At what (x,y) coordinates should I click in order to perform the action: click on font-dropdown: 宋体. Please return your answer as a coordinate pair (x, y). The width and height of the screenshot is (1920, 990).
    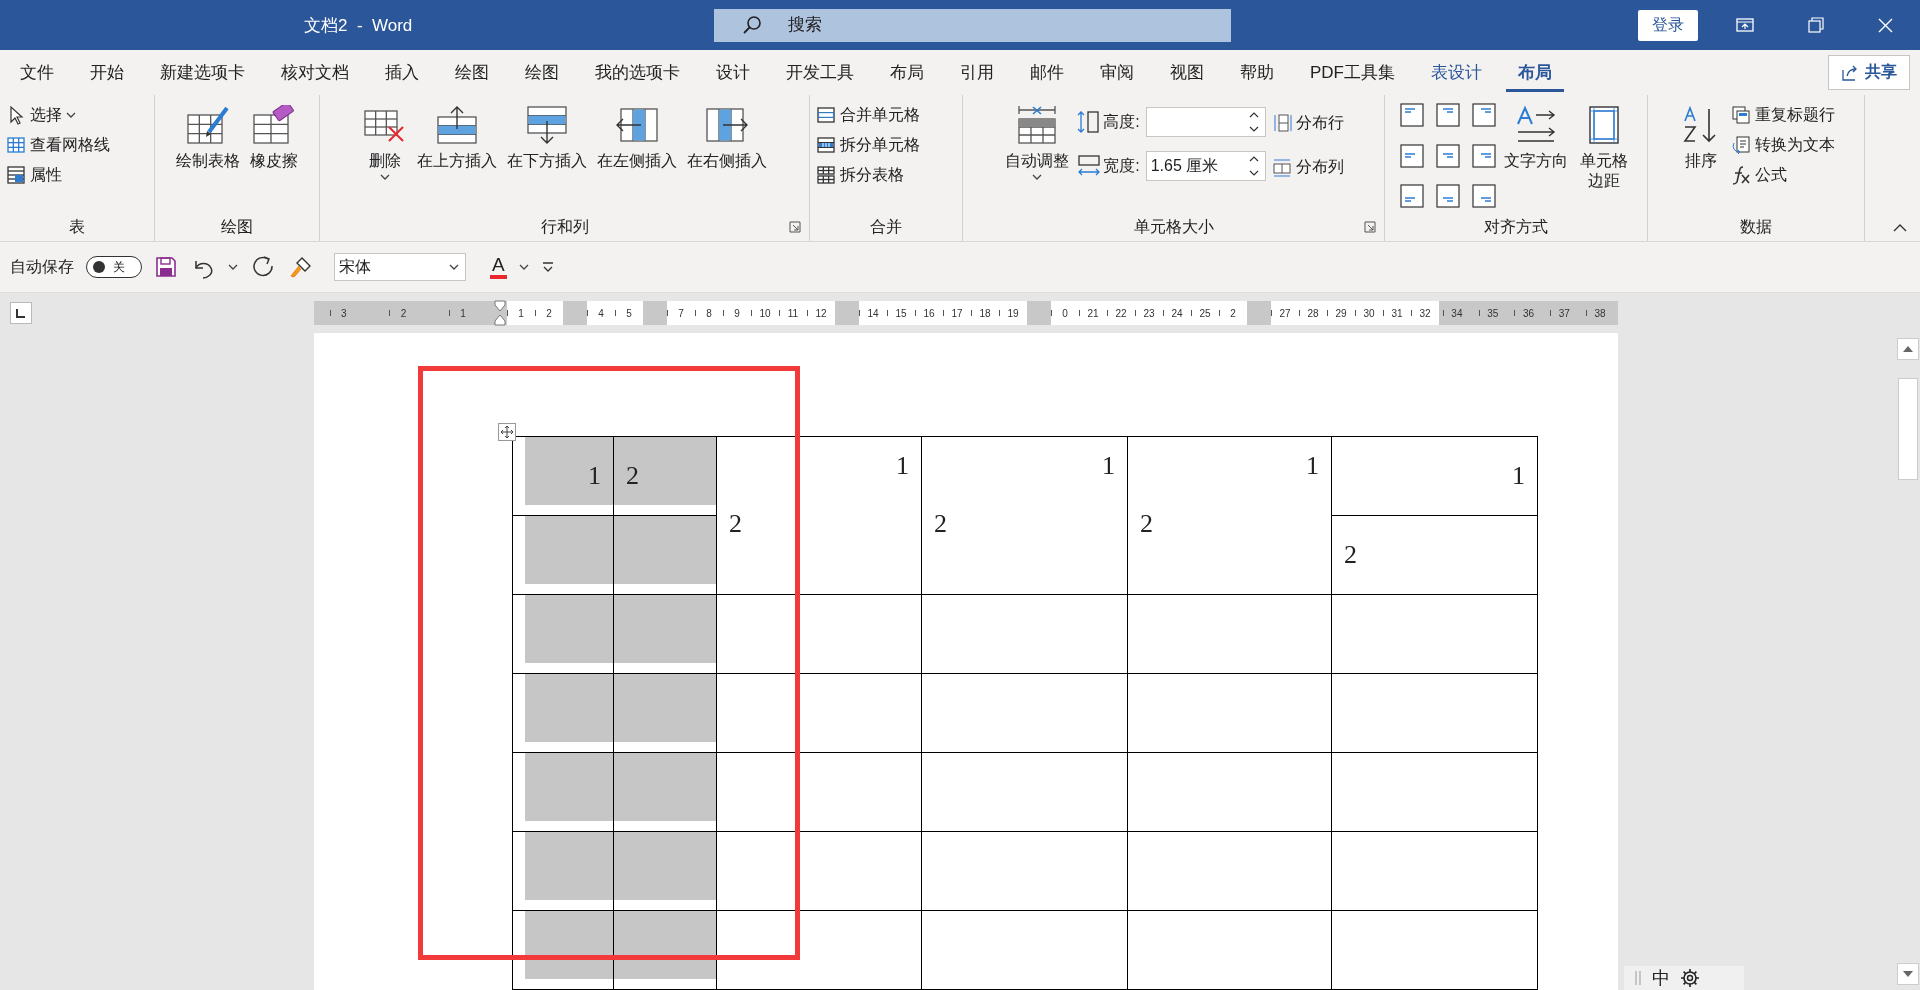
    Looking at the image, I should click on (400, 267).